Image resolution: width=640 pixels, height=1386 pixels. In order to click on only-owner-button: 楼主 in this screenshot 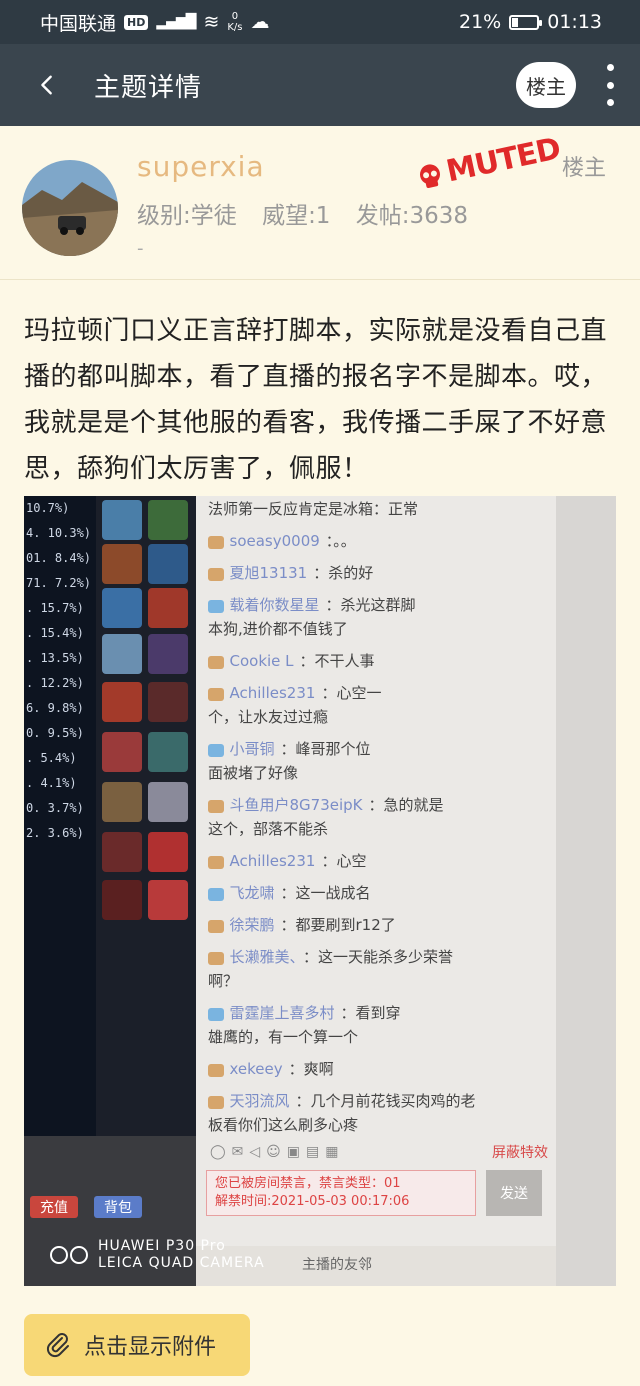, I will do `click(546, 85)`.